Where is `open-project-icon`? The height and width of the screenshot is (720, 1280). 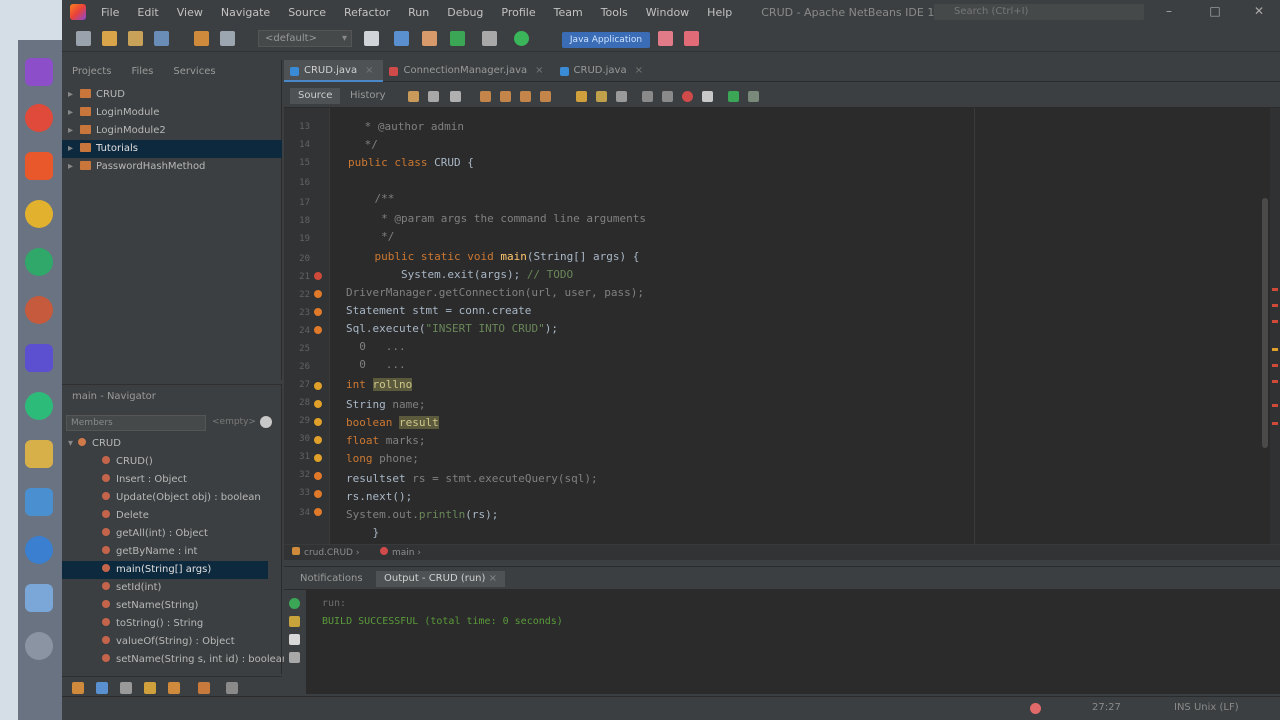 open-project-icon is located at coordinates (135, 38).